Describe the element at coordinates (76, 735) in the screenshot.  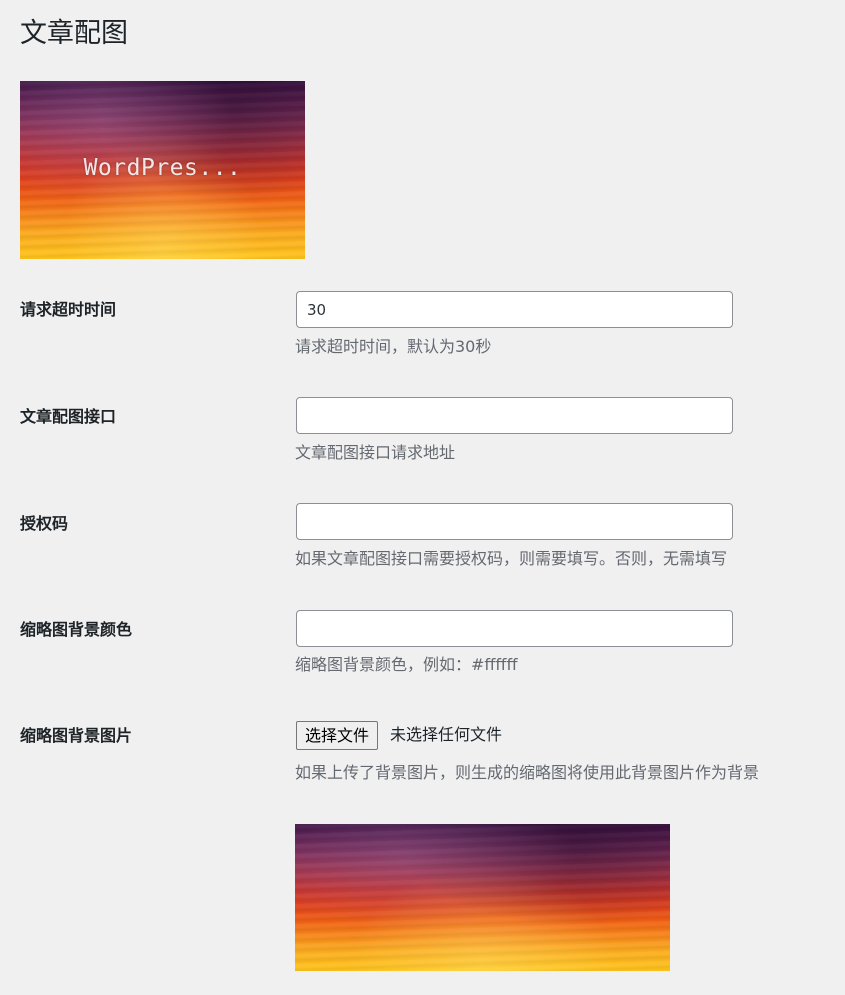
I see `bg-image-label: 缩略图背景图片` at that location.